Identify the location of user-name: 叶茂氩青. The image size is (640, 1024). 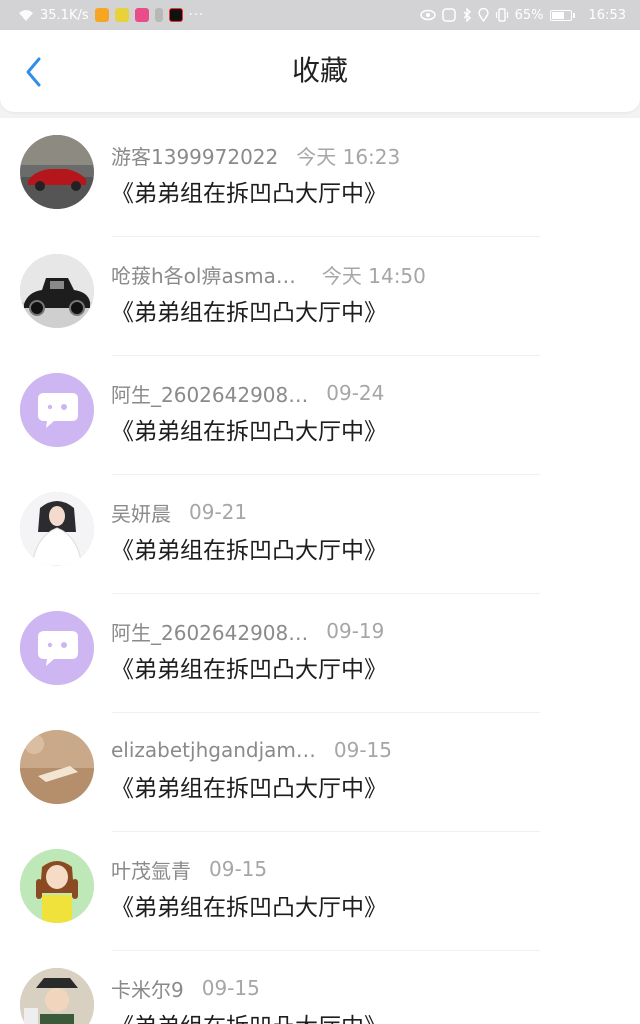
(151, 870).